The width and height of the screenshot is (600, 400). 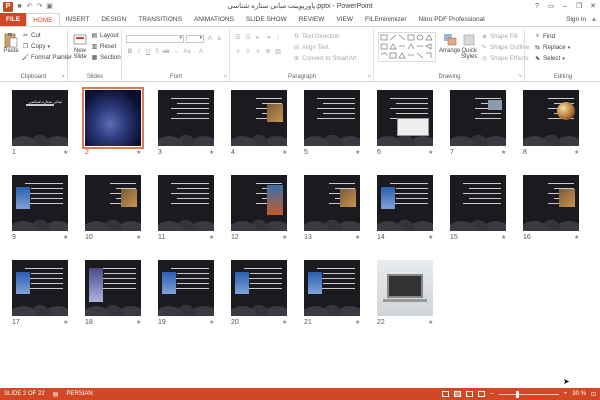 I want to click on fit-to-window-icon: ⊡, so click(x=593, y=394).